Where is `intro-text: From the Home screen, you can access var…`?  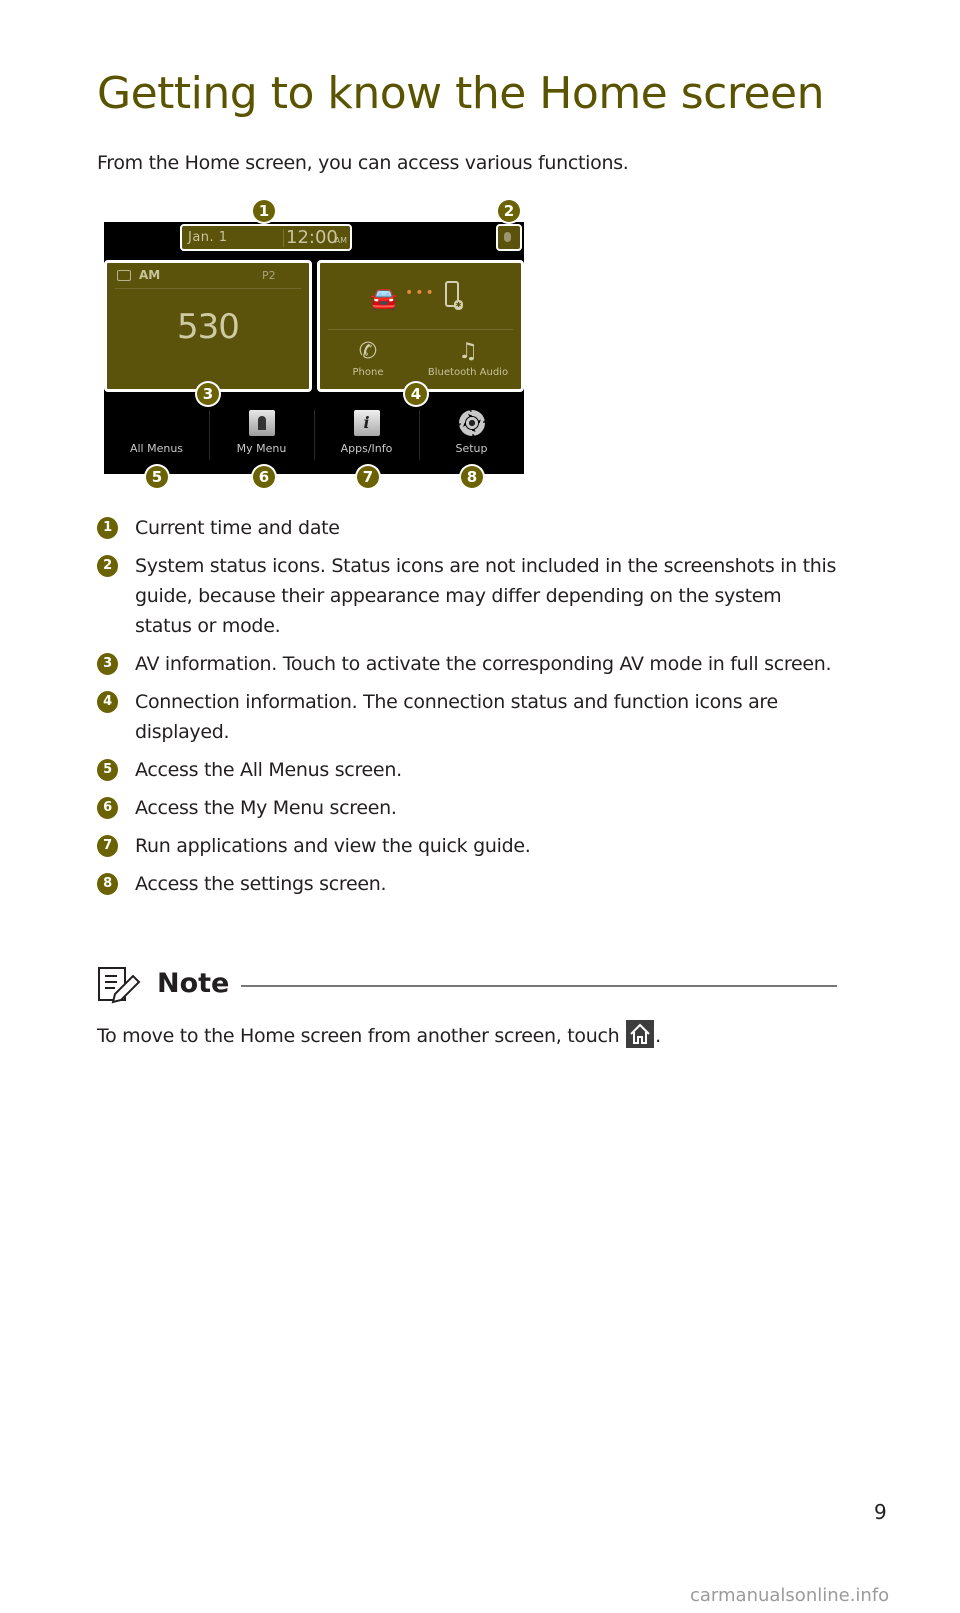
intro-text: From the Home screen, you can access var… is located at coordinates (363, 163).